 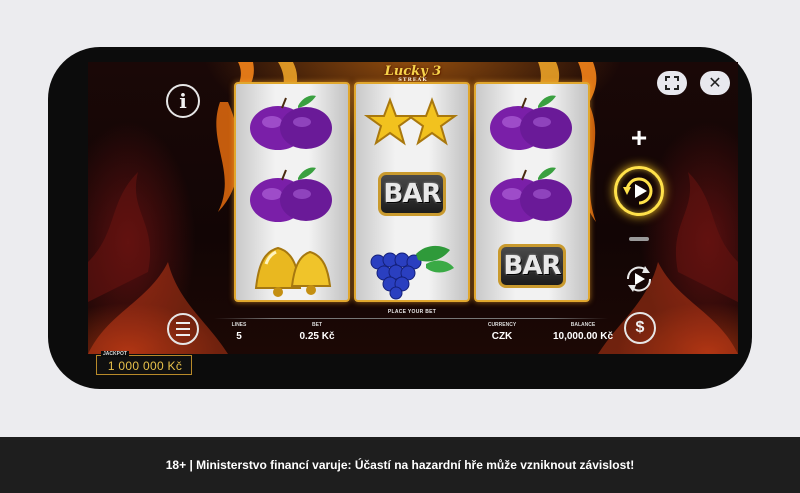 I want to click on jackpot-panel: JACKPOT 1 000 000 Kč, so click(x=144, y=363).